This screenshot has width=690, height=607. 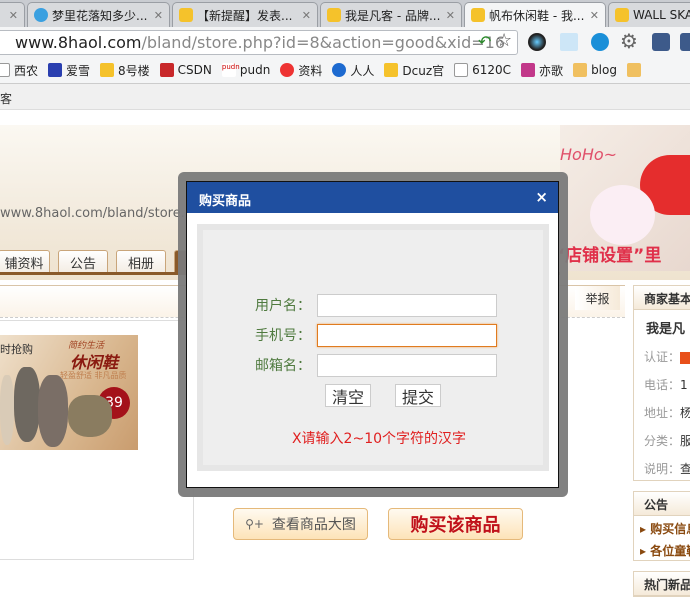 I want to click on bookmark-item: CSDN, so click(x=185, y=70).